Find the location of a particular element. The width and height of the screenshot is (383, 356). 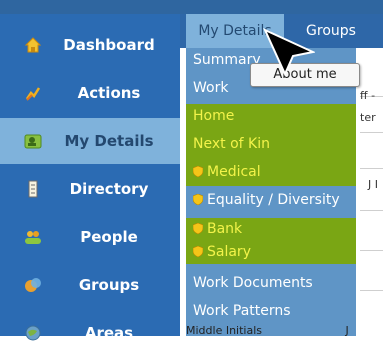

sidebar-item-label: Dashboard is located at coordinates (109, 45).